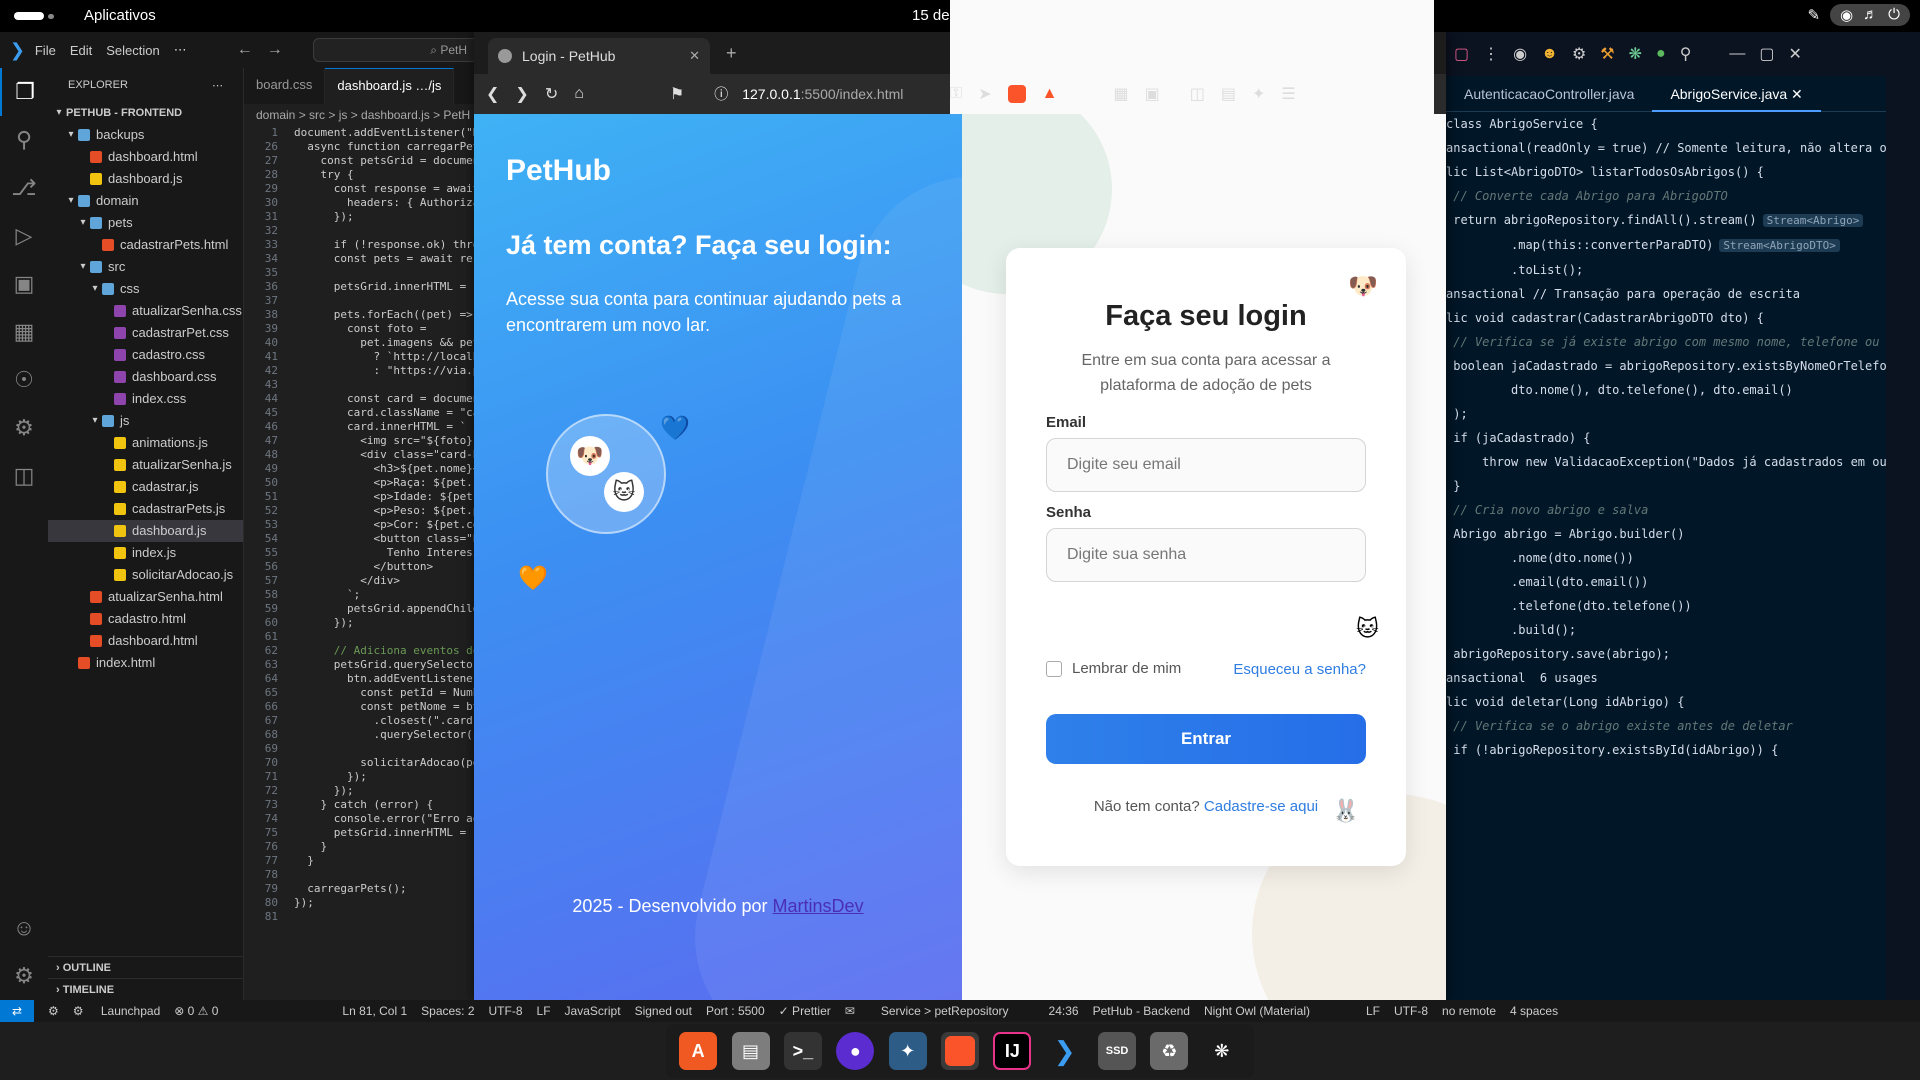 The image size is (1920, 1080). I want to click on tab-close-icon: ✕, so click(694, 56).